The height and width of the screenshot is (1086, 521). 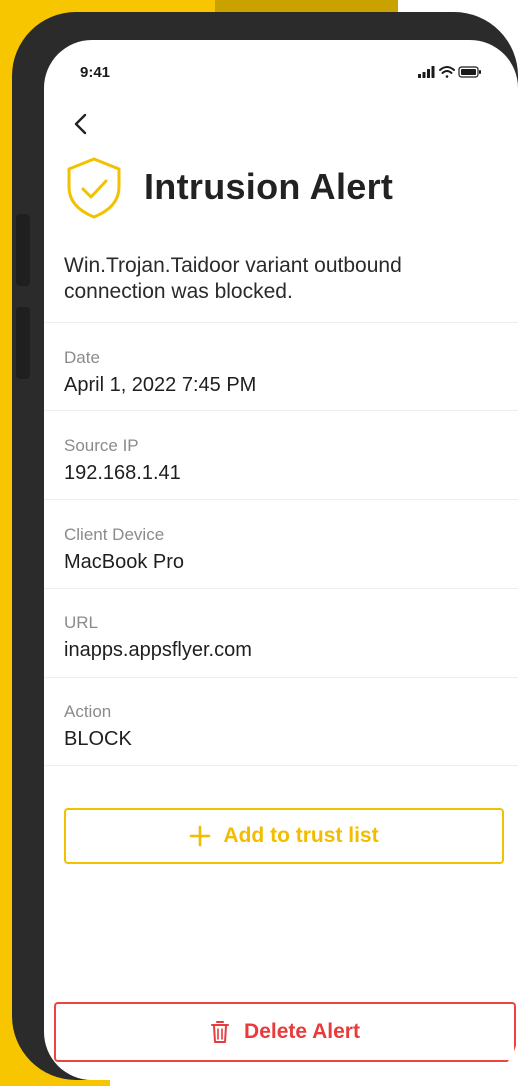 What do you see at coordinates (301, 835) in the screenshot?
I see `add-to-trust-list-label: Add to trust list` at bounding box center [301, 835].